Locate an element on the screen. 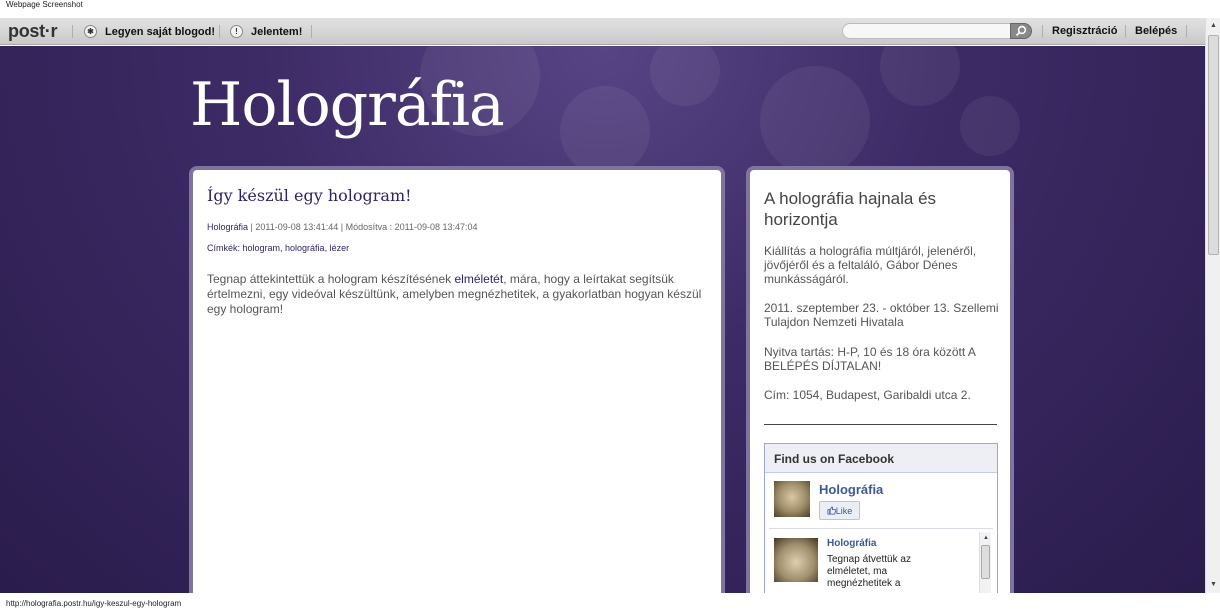 The width and height of the screenshot is (1220, 610). tags-links: hologram, holográfia, lézer is located at coordinates (296, 248).